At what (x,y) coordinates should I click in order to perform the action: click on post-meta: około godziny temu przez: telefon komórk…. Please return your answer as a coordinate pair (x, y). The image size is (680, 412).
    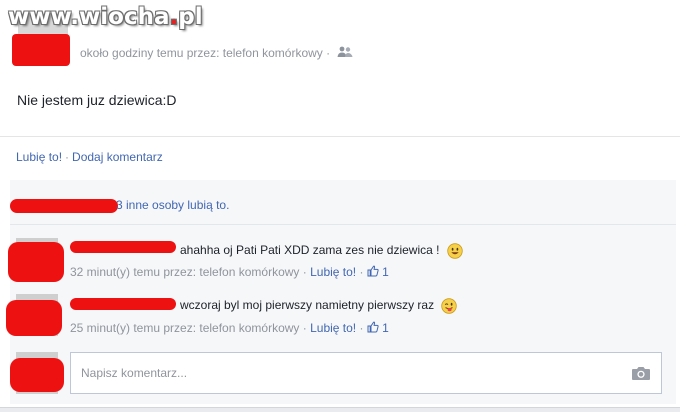
    Looking at the image, I should click on (216, 53).